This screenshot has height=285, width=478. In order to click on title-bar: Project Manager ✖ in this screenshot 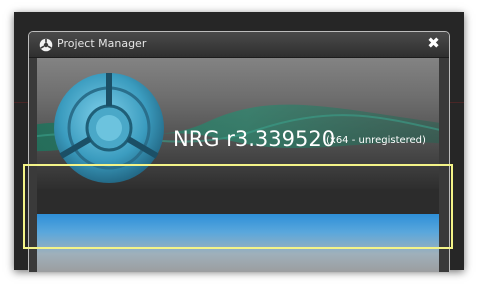, I will do `click(239, 45)`.